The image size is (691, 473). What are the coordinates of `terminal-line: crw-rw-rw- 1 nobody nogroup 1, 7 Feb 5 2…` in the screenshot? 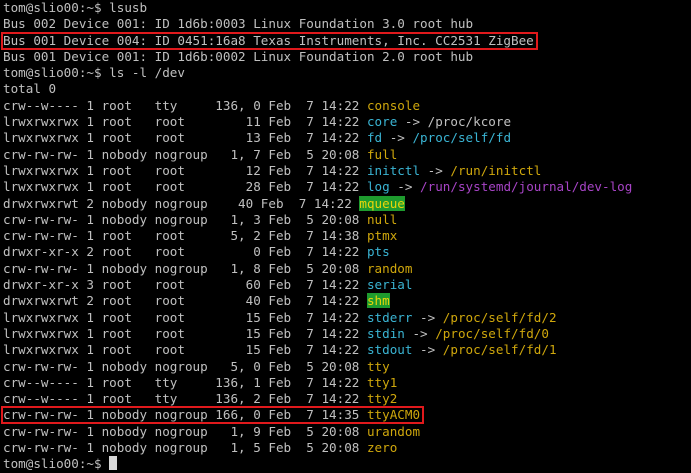 It's located at (347, 155).